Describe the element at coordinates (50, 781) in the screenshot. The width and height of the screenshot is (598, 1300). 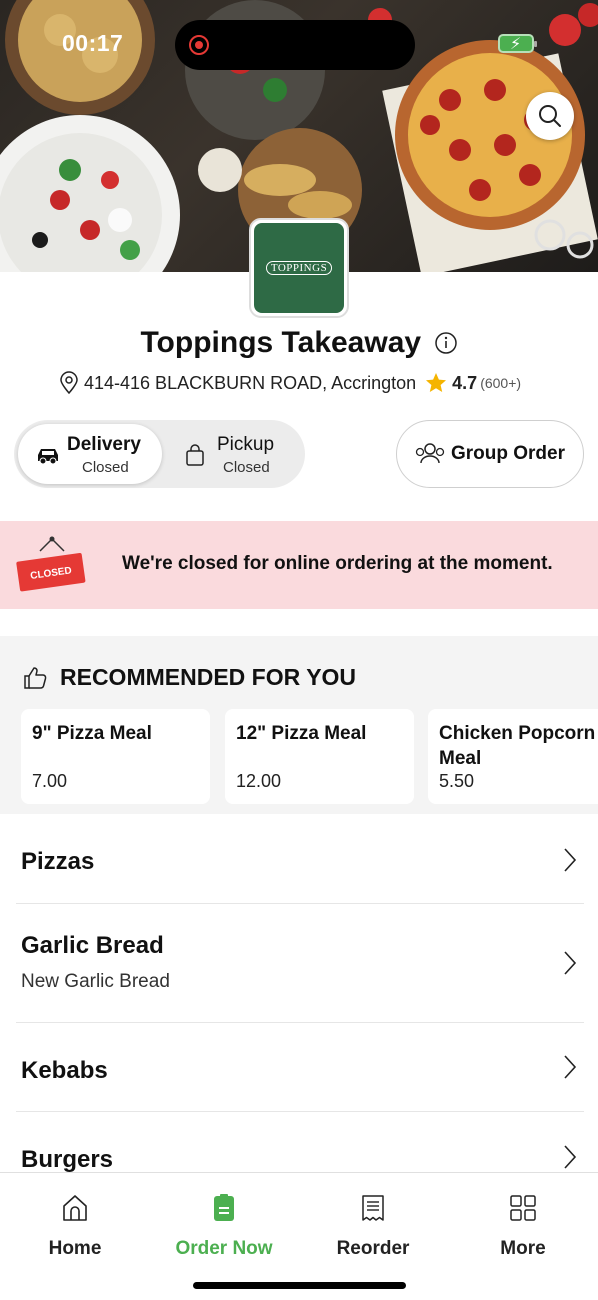
I see `recommended-item-price: 7.00` at that location.